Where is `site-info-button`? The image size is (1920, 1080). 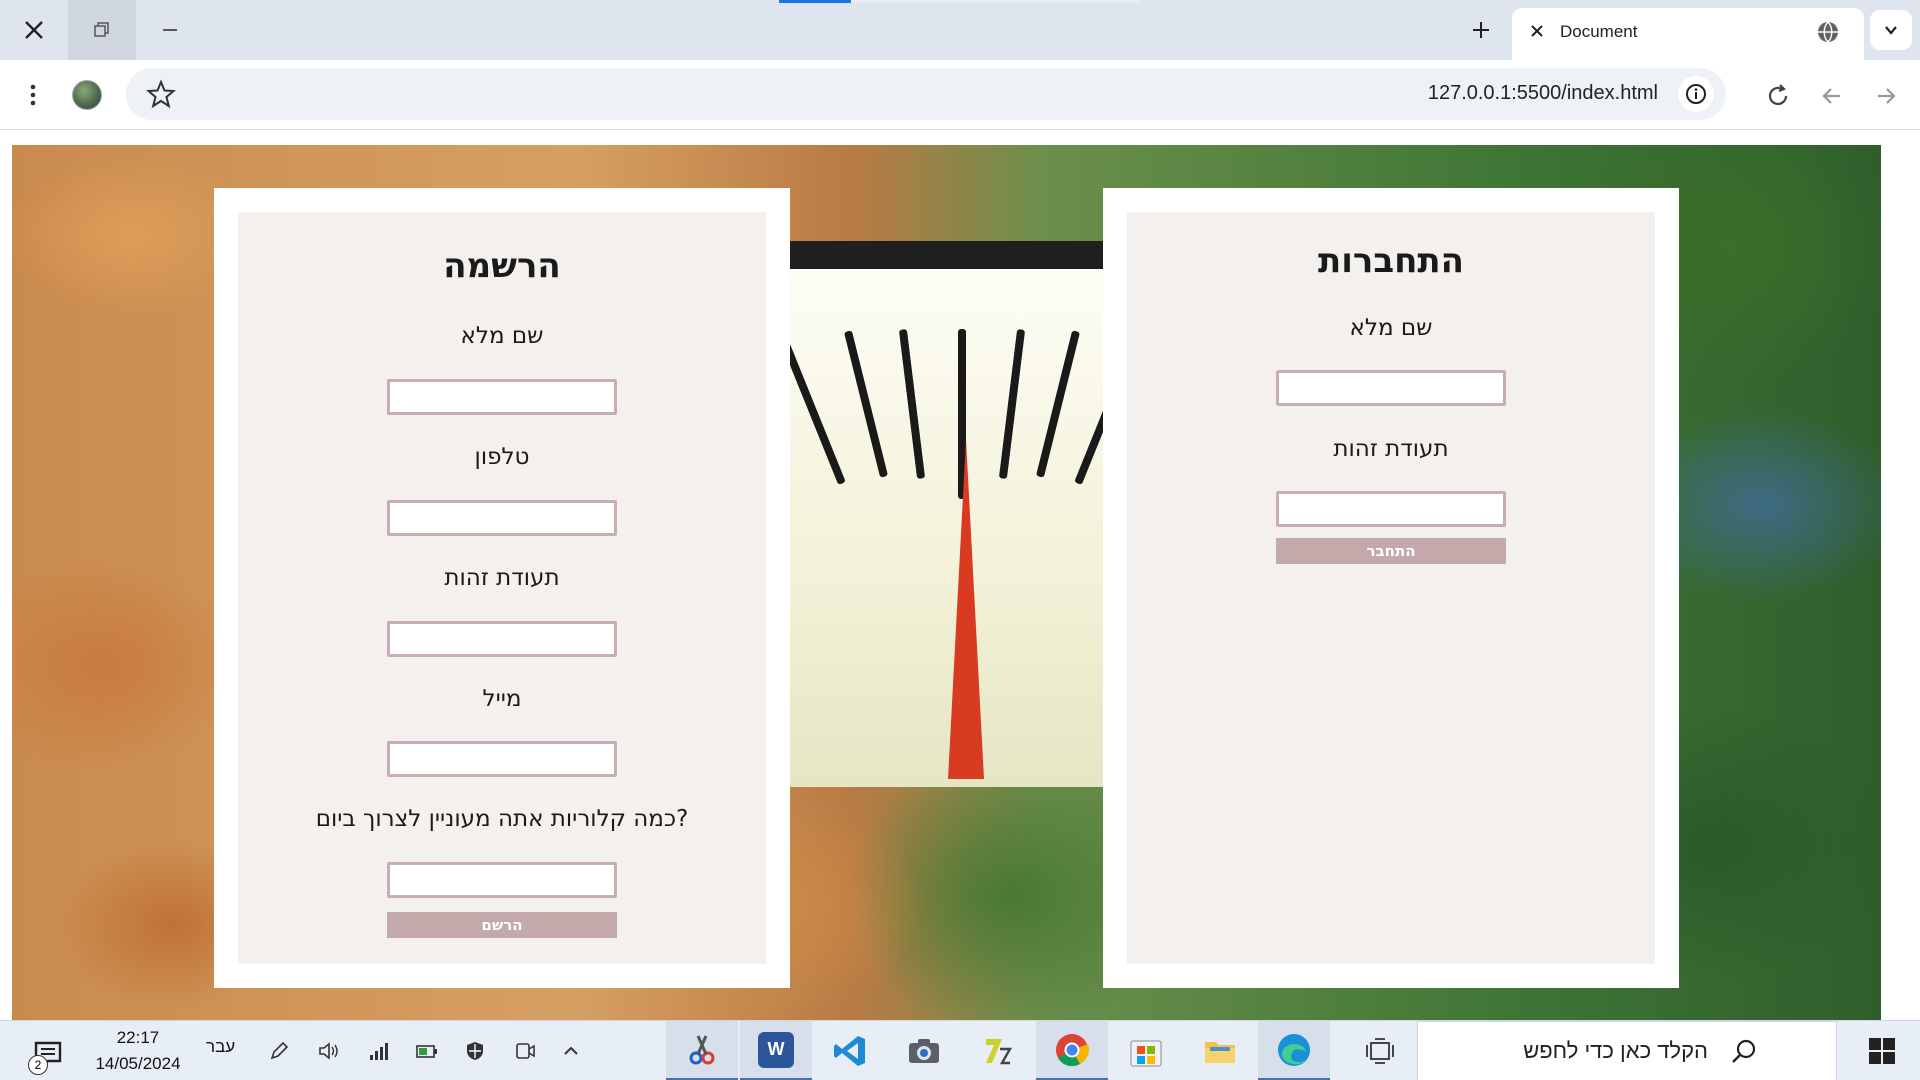
site-info-button is located at coordinates (1696, 94).